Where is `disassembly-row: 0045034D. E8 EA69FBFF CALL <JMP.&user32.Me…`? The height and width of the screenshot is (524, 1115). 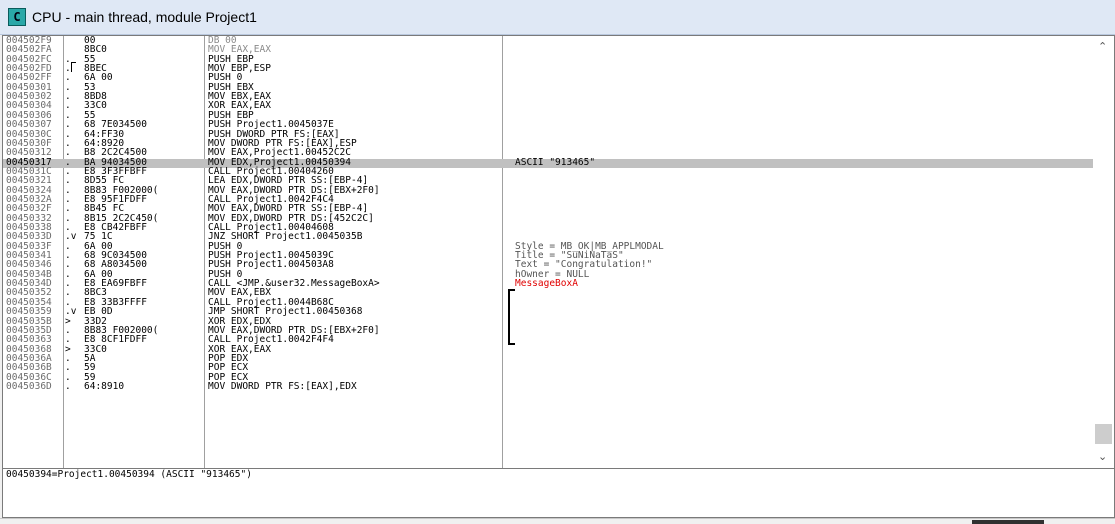 disassembly-row: 0045034D. E8 EA69FBFF CALL <JMP.&user32.Me… is located at coordinates (548, 284).